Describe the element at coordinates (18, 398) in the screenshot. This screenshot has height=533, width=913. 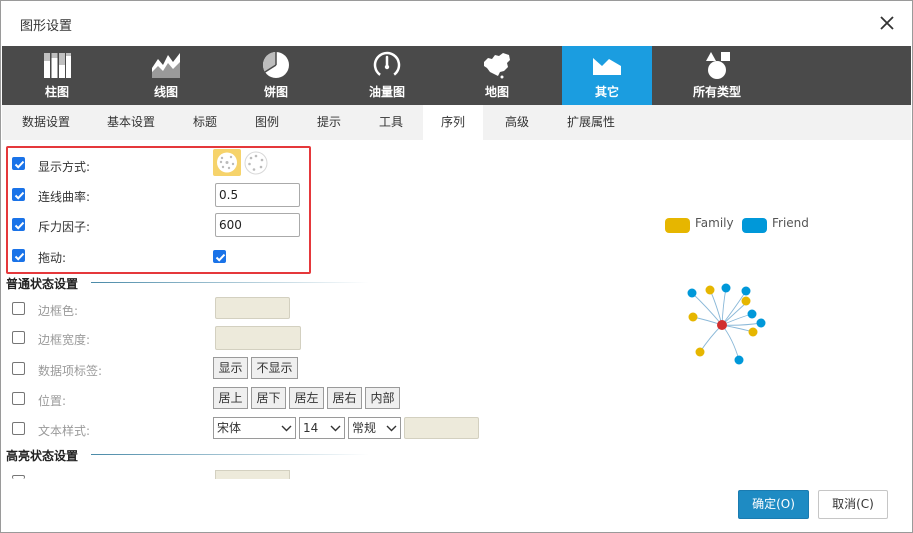
I see `position-checkbox` at that location.